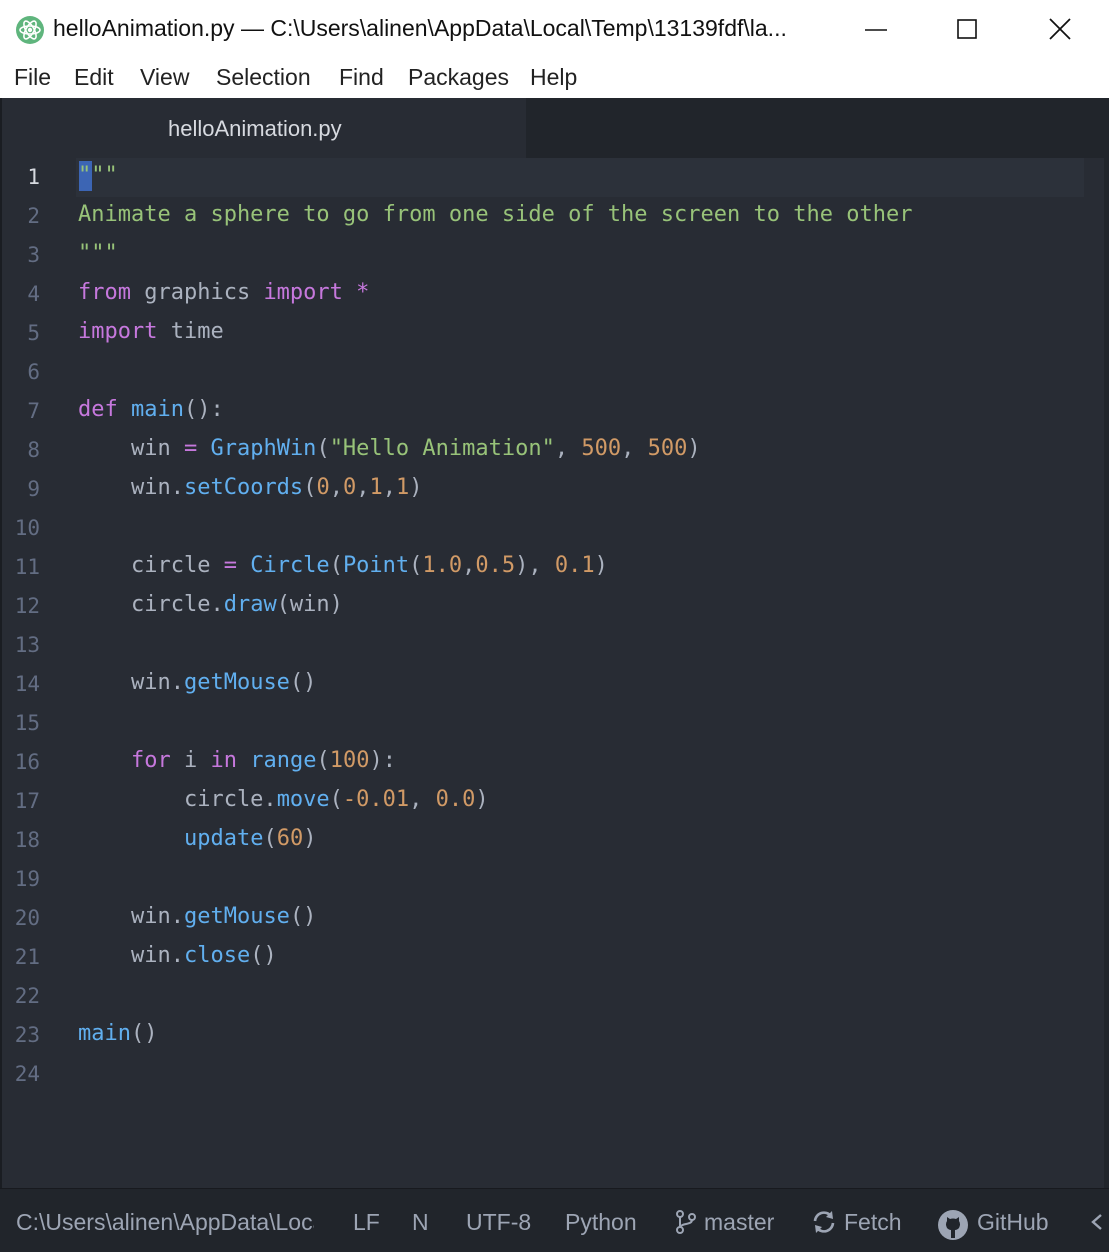  I want to click on line-number: 12, so click(27, 606).